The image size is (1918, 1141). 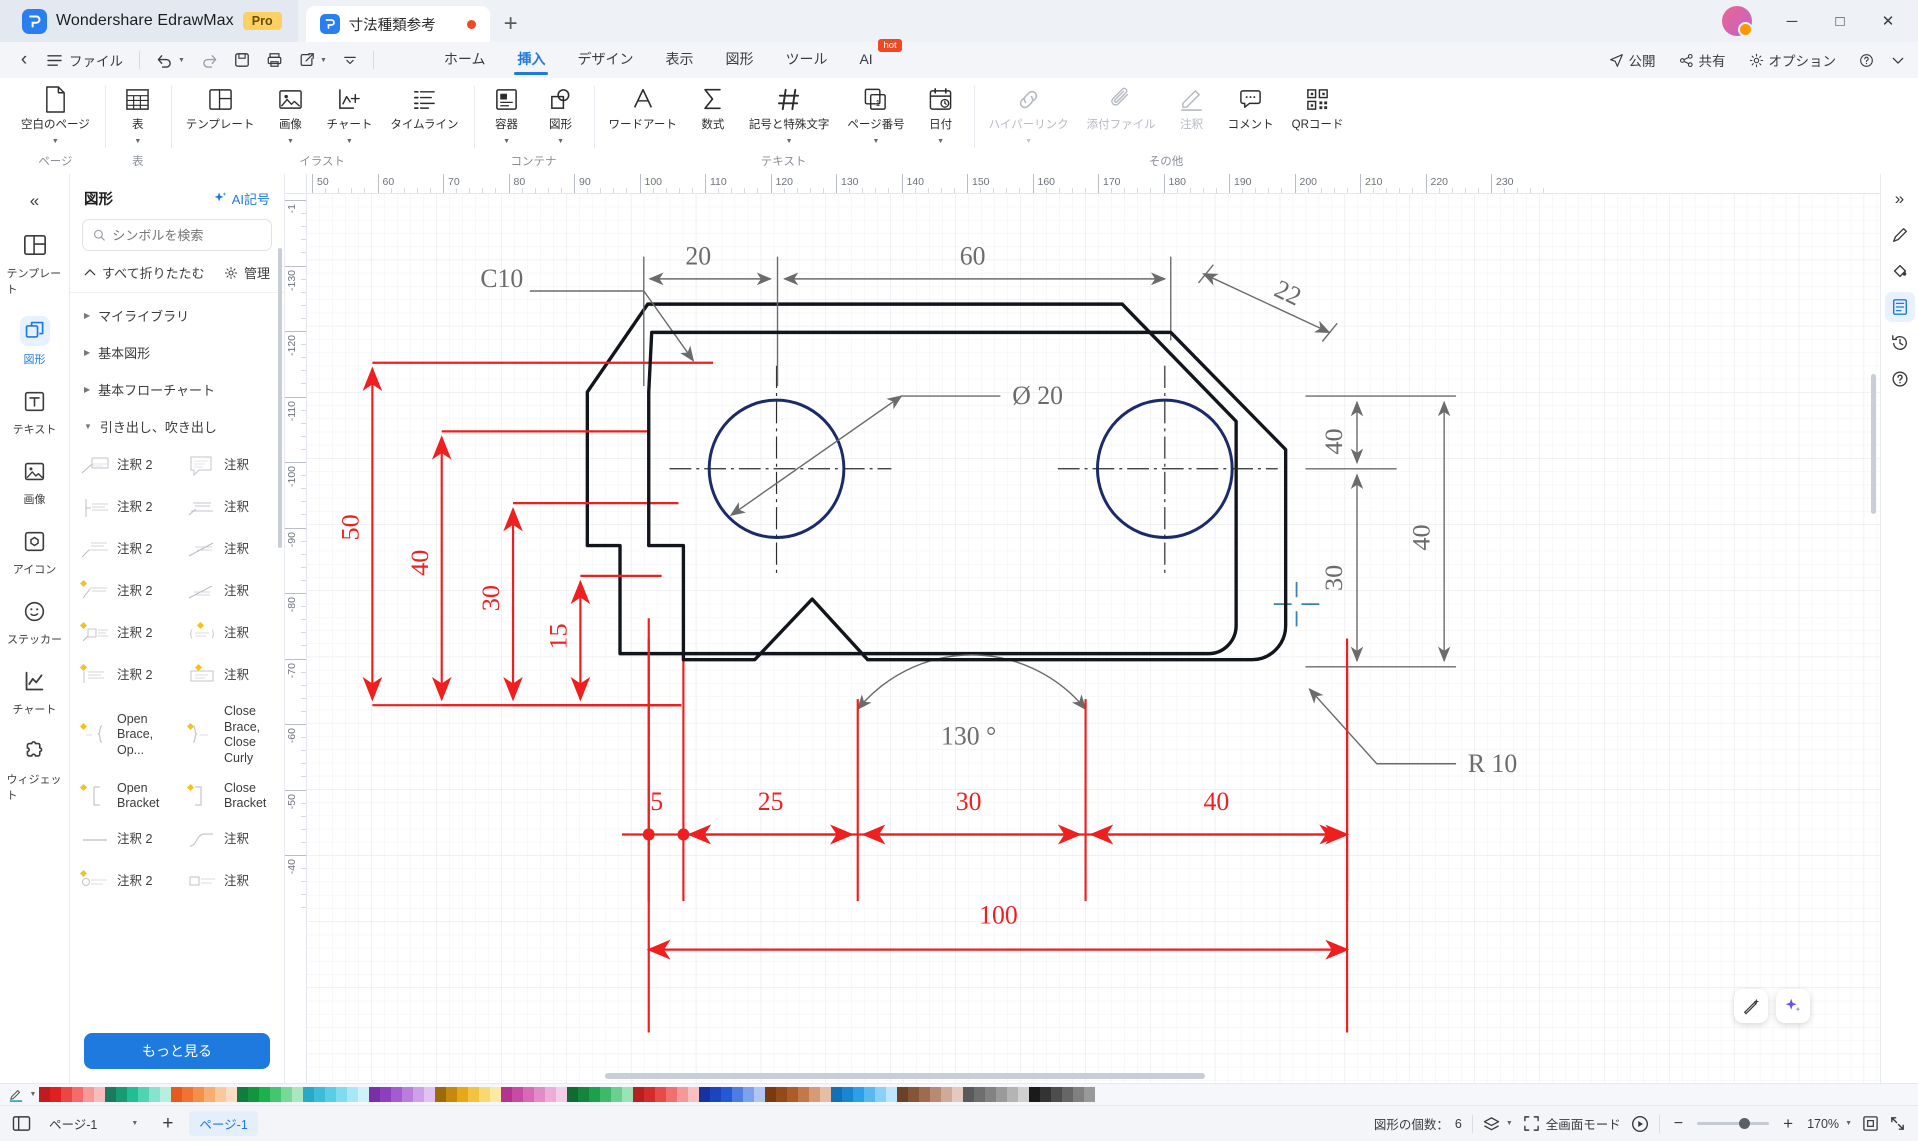 I want to click on add-page-button: +, so click(x=167, y=1124).